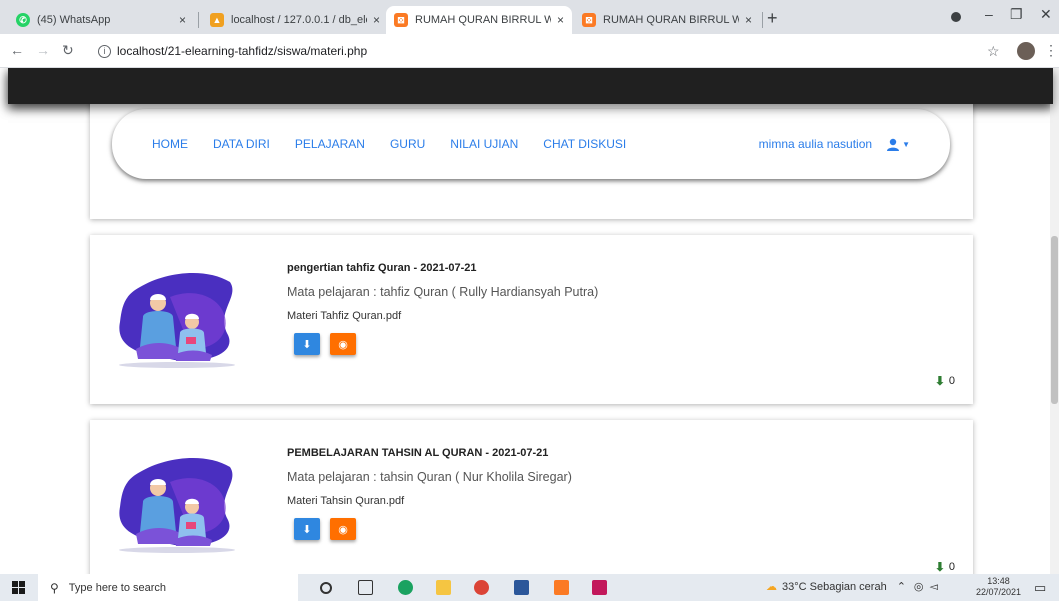 This screenshot has width=1059, height=601. What do you see at coordinates (382, 268) in the screenshot?
I see `material-title: pengertian tahfiz Quran - 2021-07-21` at bounding box center [382, 268].